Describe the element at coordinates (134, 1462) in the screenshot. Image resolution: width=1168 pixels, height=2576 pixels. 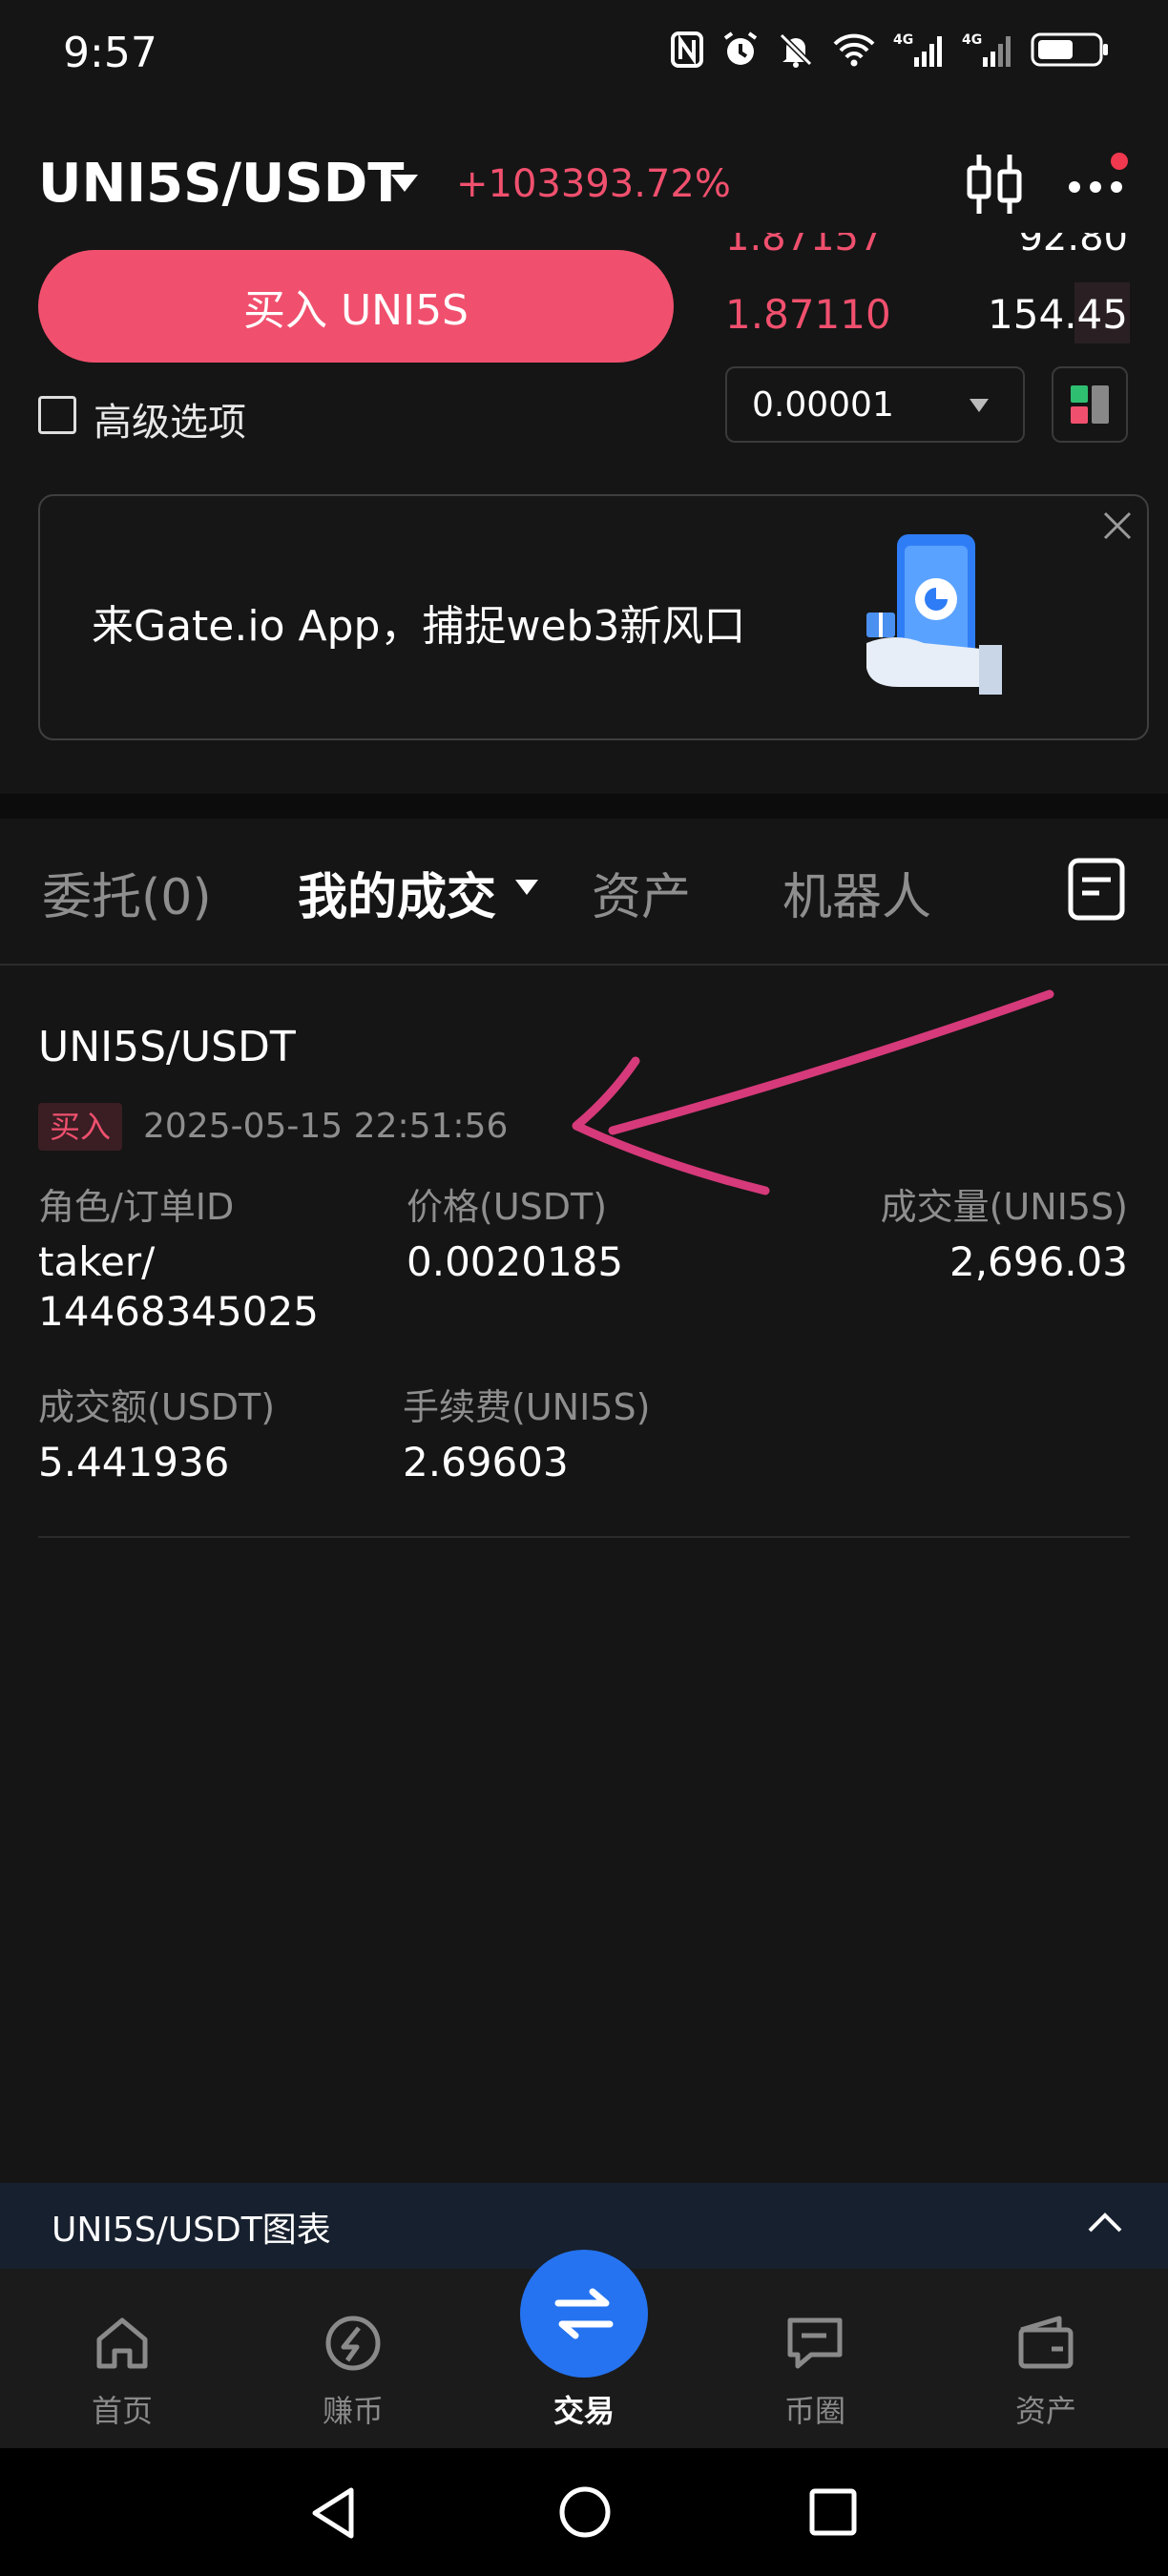
I see `amount-value: 5.441936` at that location.